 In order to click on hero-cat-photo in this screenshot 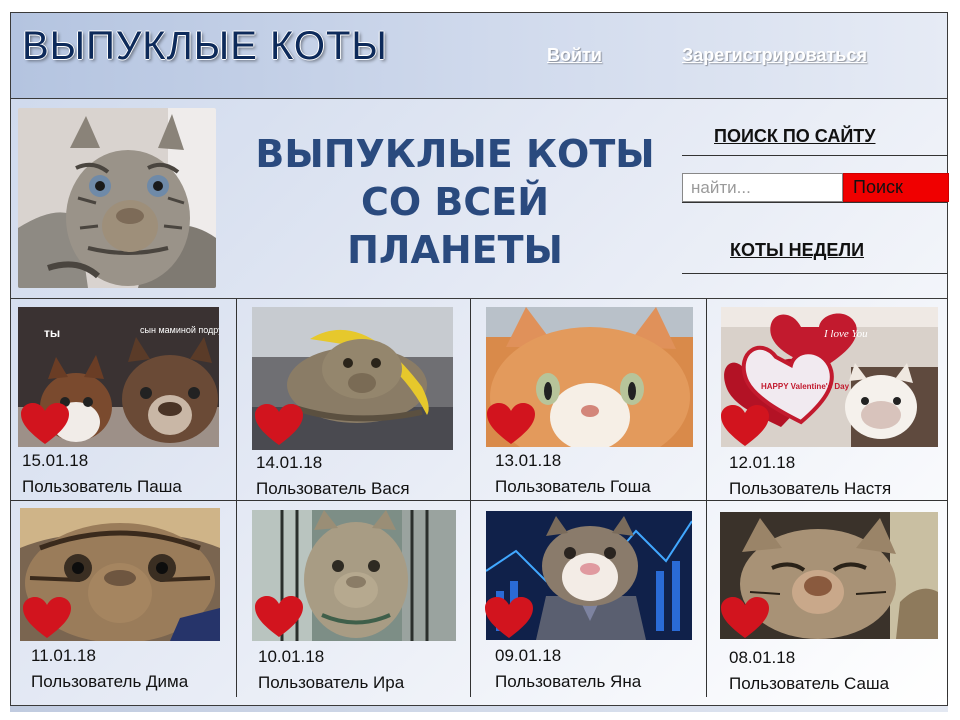, I will do `click(117, 198)`.